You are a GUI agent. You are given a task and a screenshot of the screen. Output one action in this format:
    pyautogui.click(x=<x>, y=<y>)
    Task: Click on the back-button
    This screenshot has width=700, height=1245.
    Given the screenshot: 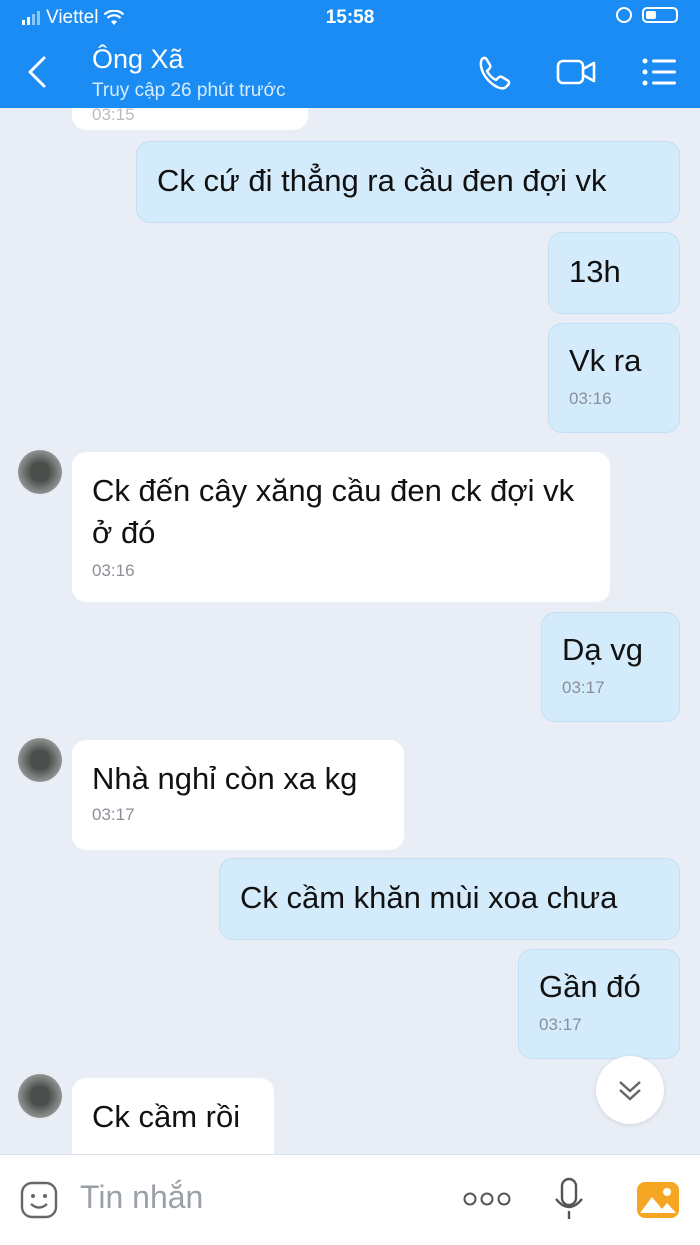 What is the action you would take?
    pyautogui.click(x=38, y=72)
    